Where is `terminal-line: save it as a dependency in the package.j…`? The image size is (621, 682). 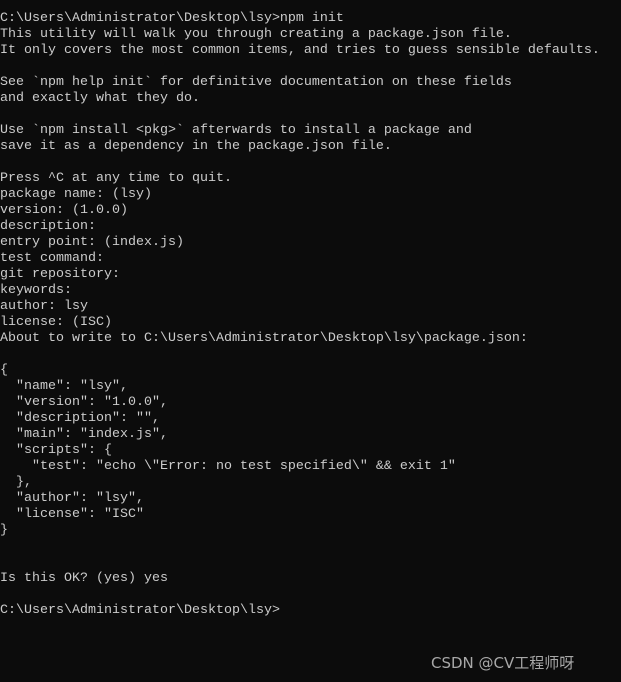 terminal-line: save it as a dependency in the package.j… is located at coordinates (196, 146).